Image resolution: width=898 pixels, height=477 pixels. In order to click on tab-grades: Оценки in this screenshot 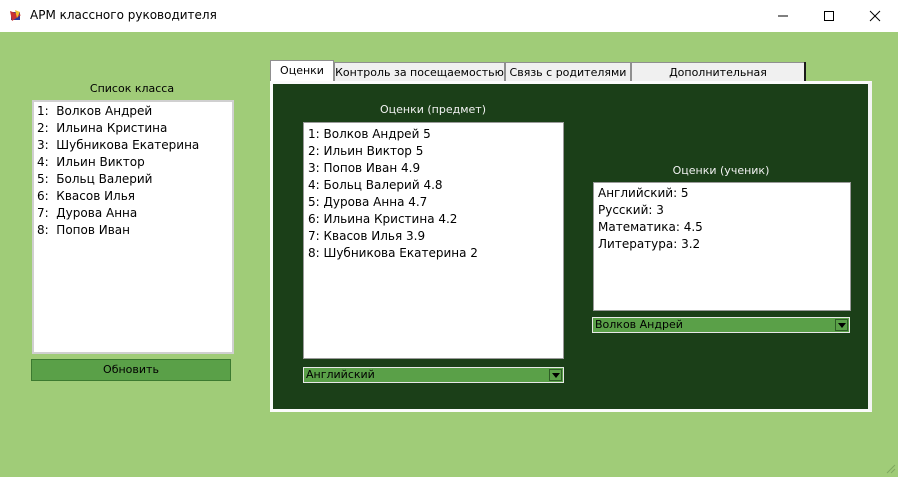, I will do `click(302, 71)`.